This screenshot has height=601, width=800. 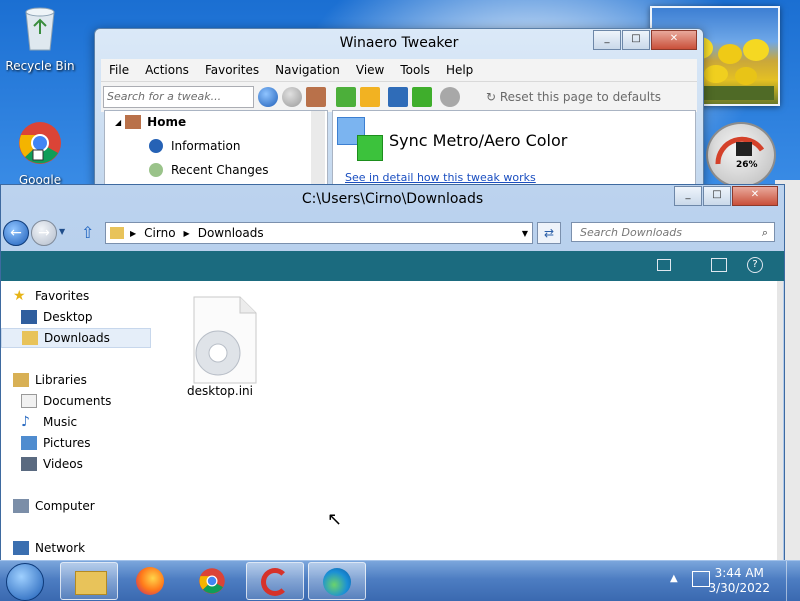 I want to click on add-favorite-icon, so click(x=346, y=97).